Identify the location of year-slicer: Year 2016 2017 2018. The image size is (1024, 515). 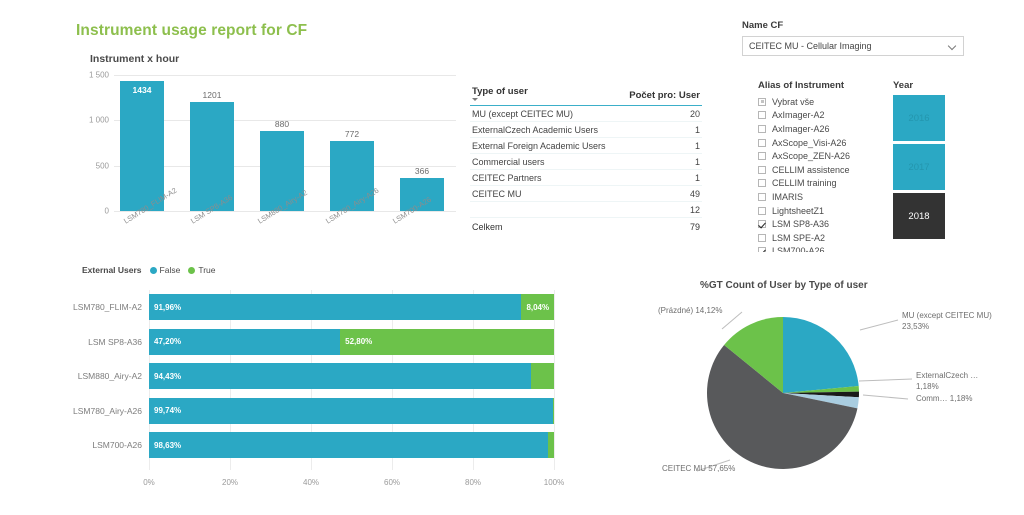
(921, 161).